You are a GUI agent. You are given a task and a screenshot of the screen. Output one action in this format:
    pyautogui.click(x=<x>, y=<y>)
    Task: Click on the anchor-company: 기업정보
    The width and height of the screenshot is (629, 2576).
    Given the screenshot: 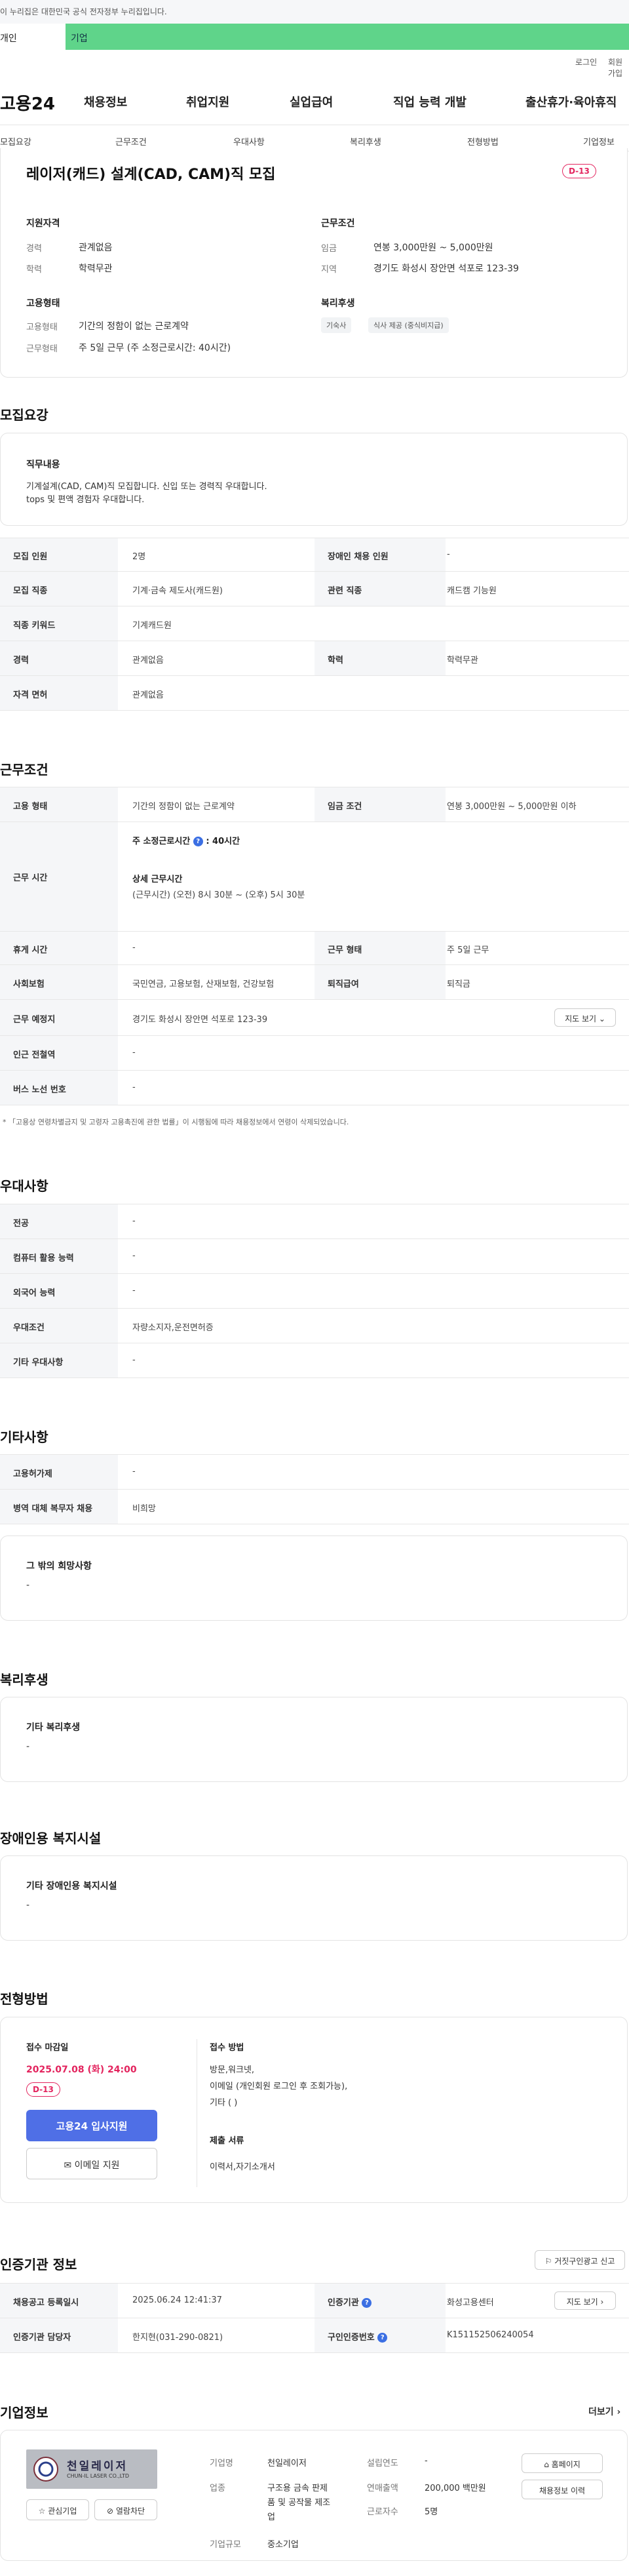 What is the action you would take?
    pyautogui.click(x=599, y=141)
    